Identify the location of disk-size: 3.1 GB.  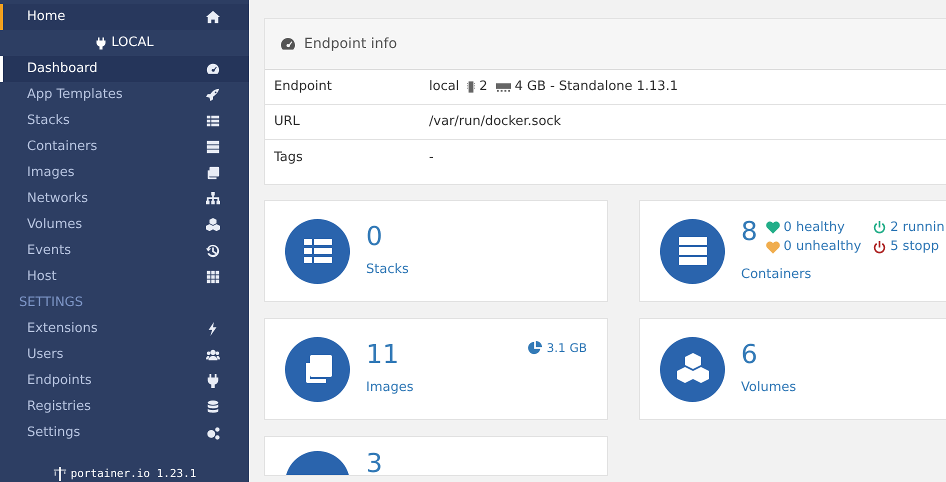
(566, 348).